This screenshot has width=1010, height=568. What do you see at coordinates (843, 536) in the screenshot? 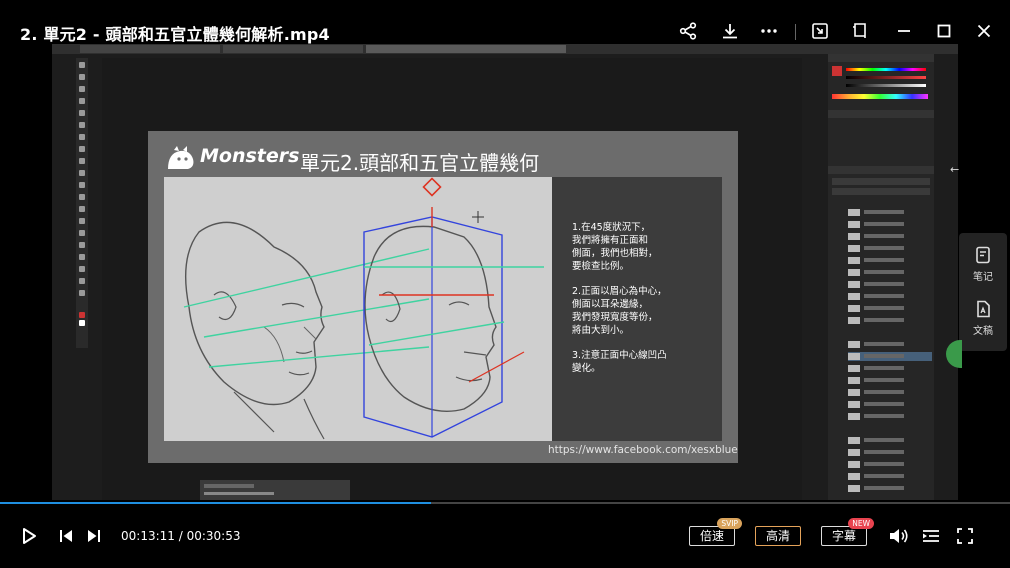
I see `subtitle-label: 字幕` at bounding box center [843, 536].